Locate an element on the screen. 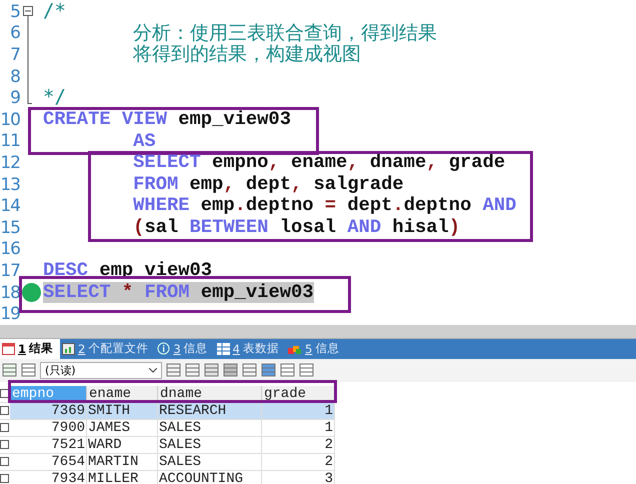  line-number: 11 is located at coordinates (10, 141).